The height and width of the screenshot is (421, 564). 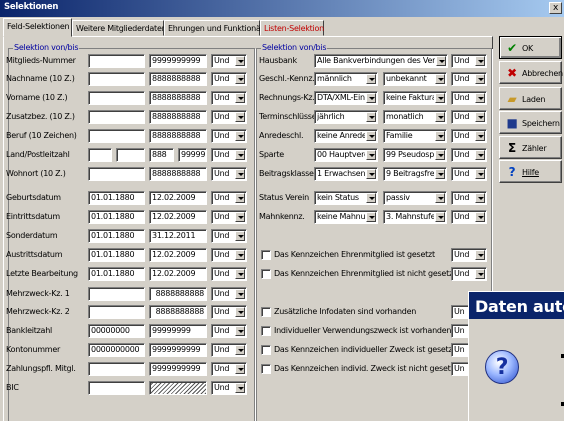 What do you see at coordinates (530, 147) in the screenshot?
I see `zhler-button: Σ Zähler` at bounding box center [530, 147].